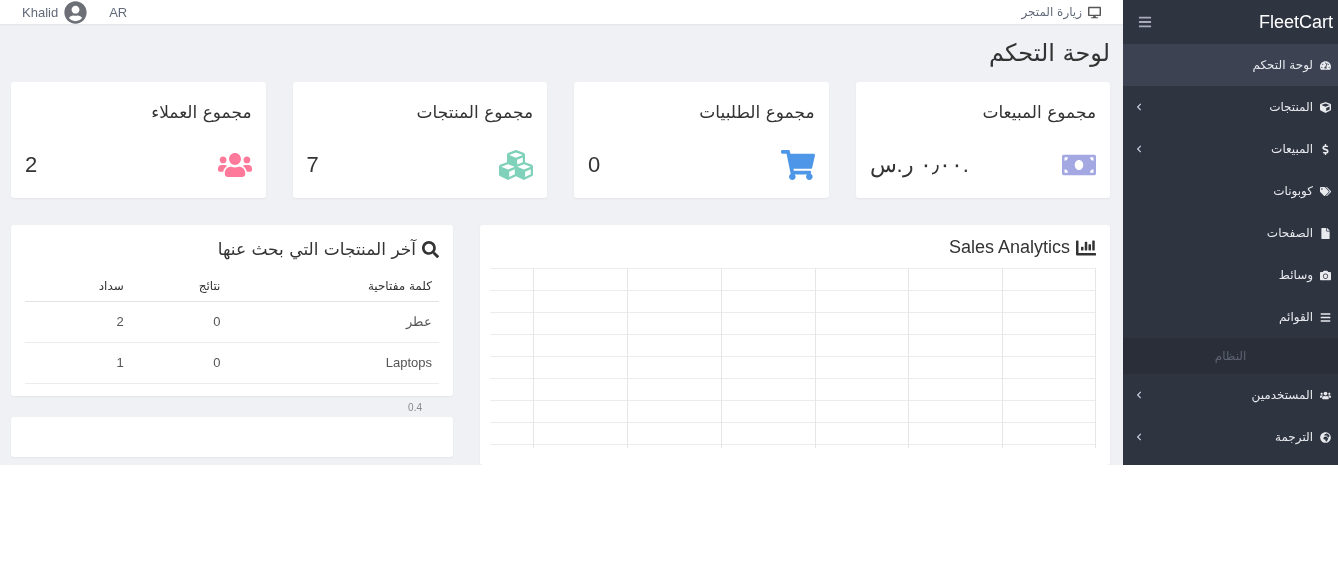 The width and height of the screenshot is (1338, 578). I want to click on sidebar-item: وسائط, so click(1230, 275).